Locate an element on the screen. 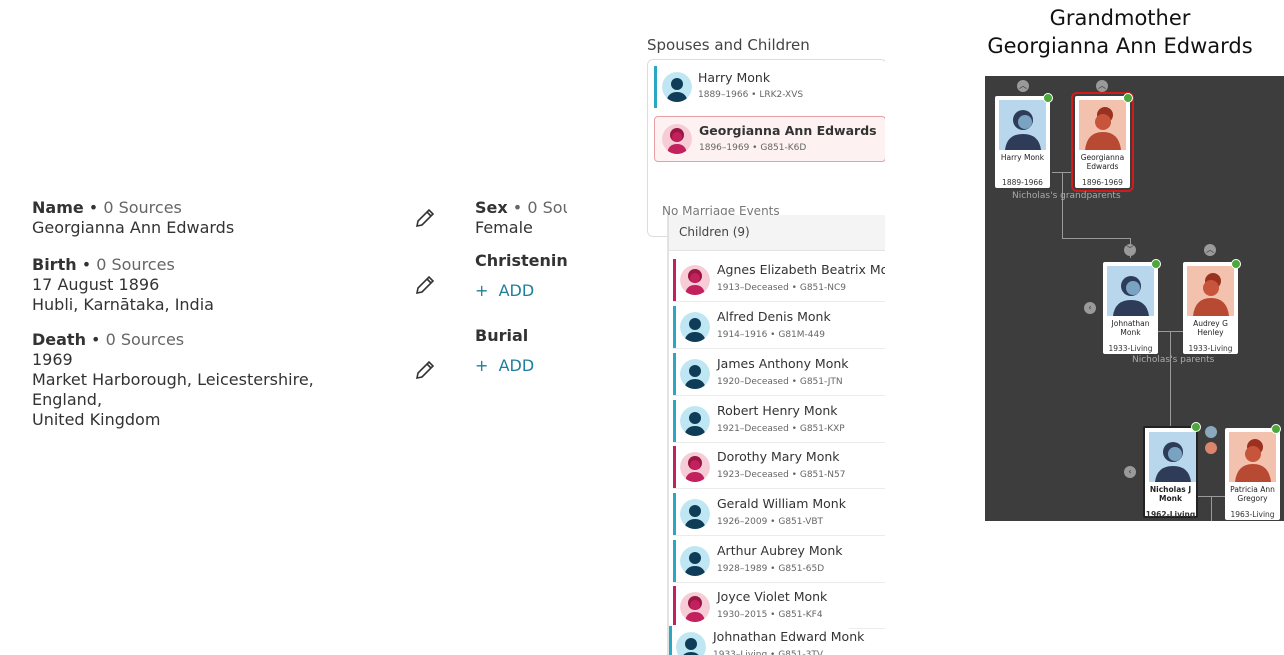 This screenshot has width=1284, height=655. add-burial-button: + ADD is located at coordinates (521, 366).